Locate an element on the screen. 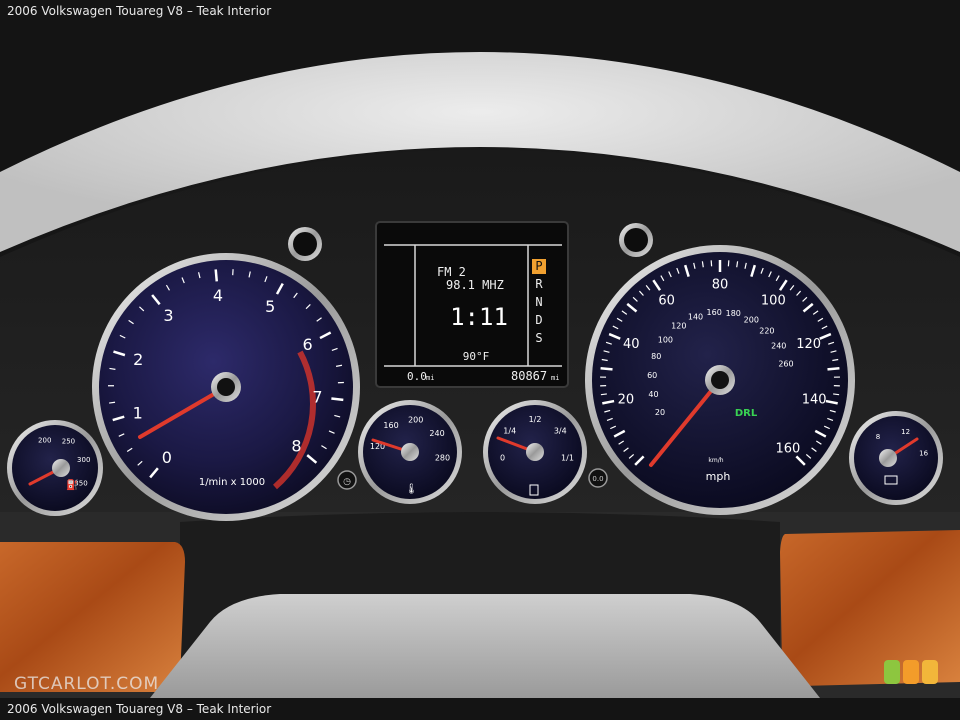 The width and height of the screenshot is (960, 720). rating-badge is located at coordinates (911, 672).